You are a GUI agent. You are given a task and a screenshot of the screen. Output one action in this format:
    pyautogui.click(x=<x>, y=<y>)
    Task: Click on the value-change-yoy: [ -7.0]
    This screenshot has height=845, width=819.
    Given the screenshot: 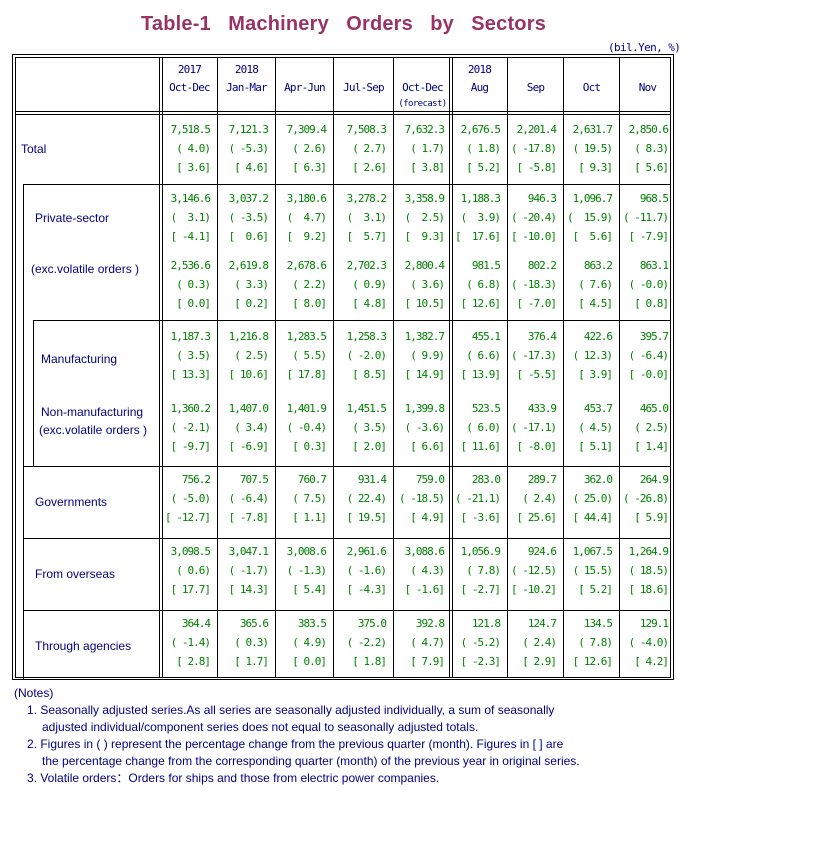 What is the action you would take?
    pyautogui.click(x=536, y=303)
    